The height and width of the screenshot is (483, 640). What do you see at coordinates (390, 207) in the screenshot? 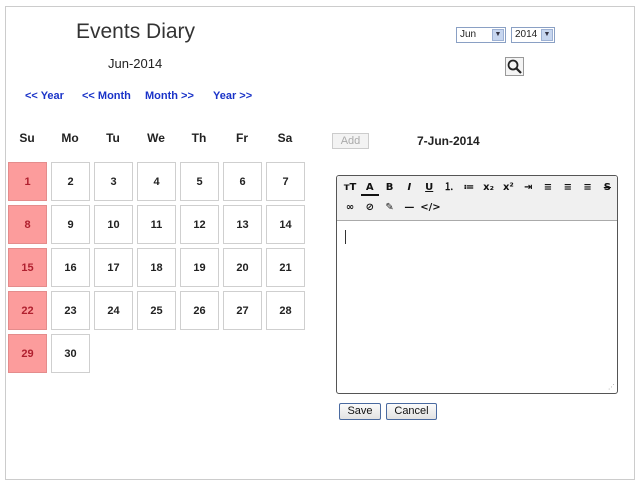
I see `highlight-icon: ✎` at bounding box center [390, 207].